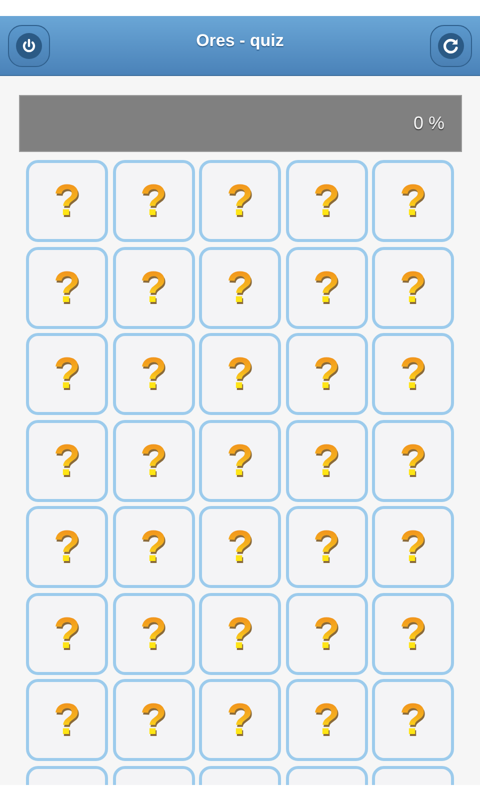  Describe the element at coordinates (240, 40) in the screenshot. I see `app-title: Ores - quiz` at that location.